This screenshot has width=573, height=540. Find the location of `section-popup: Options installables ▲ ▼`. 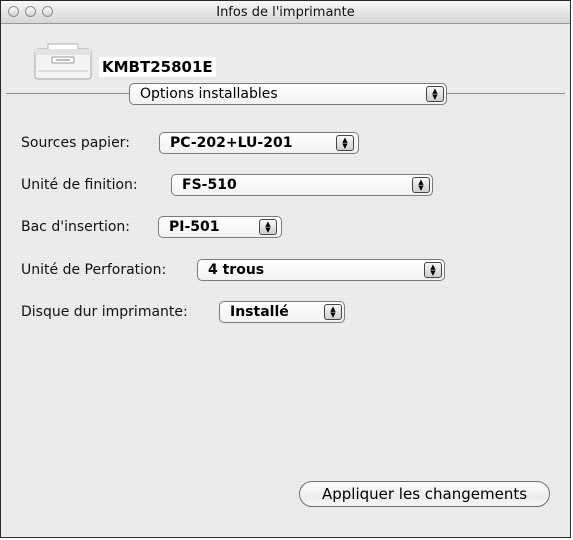

section-popup: Options installables ▲ ▼ is located at coordinates (288, 94).